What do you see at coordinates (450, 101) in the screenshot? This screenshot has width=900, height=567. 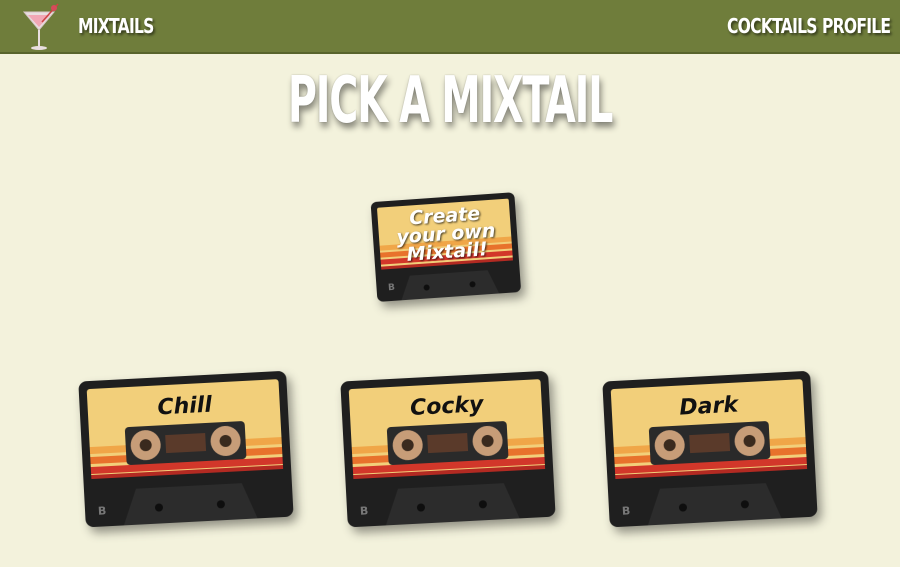 I see `page-title: PICK A MIXTAIL` at bounding box center [450, 101].